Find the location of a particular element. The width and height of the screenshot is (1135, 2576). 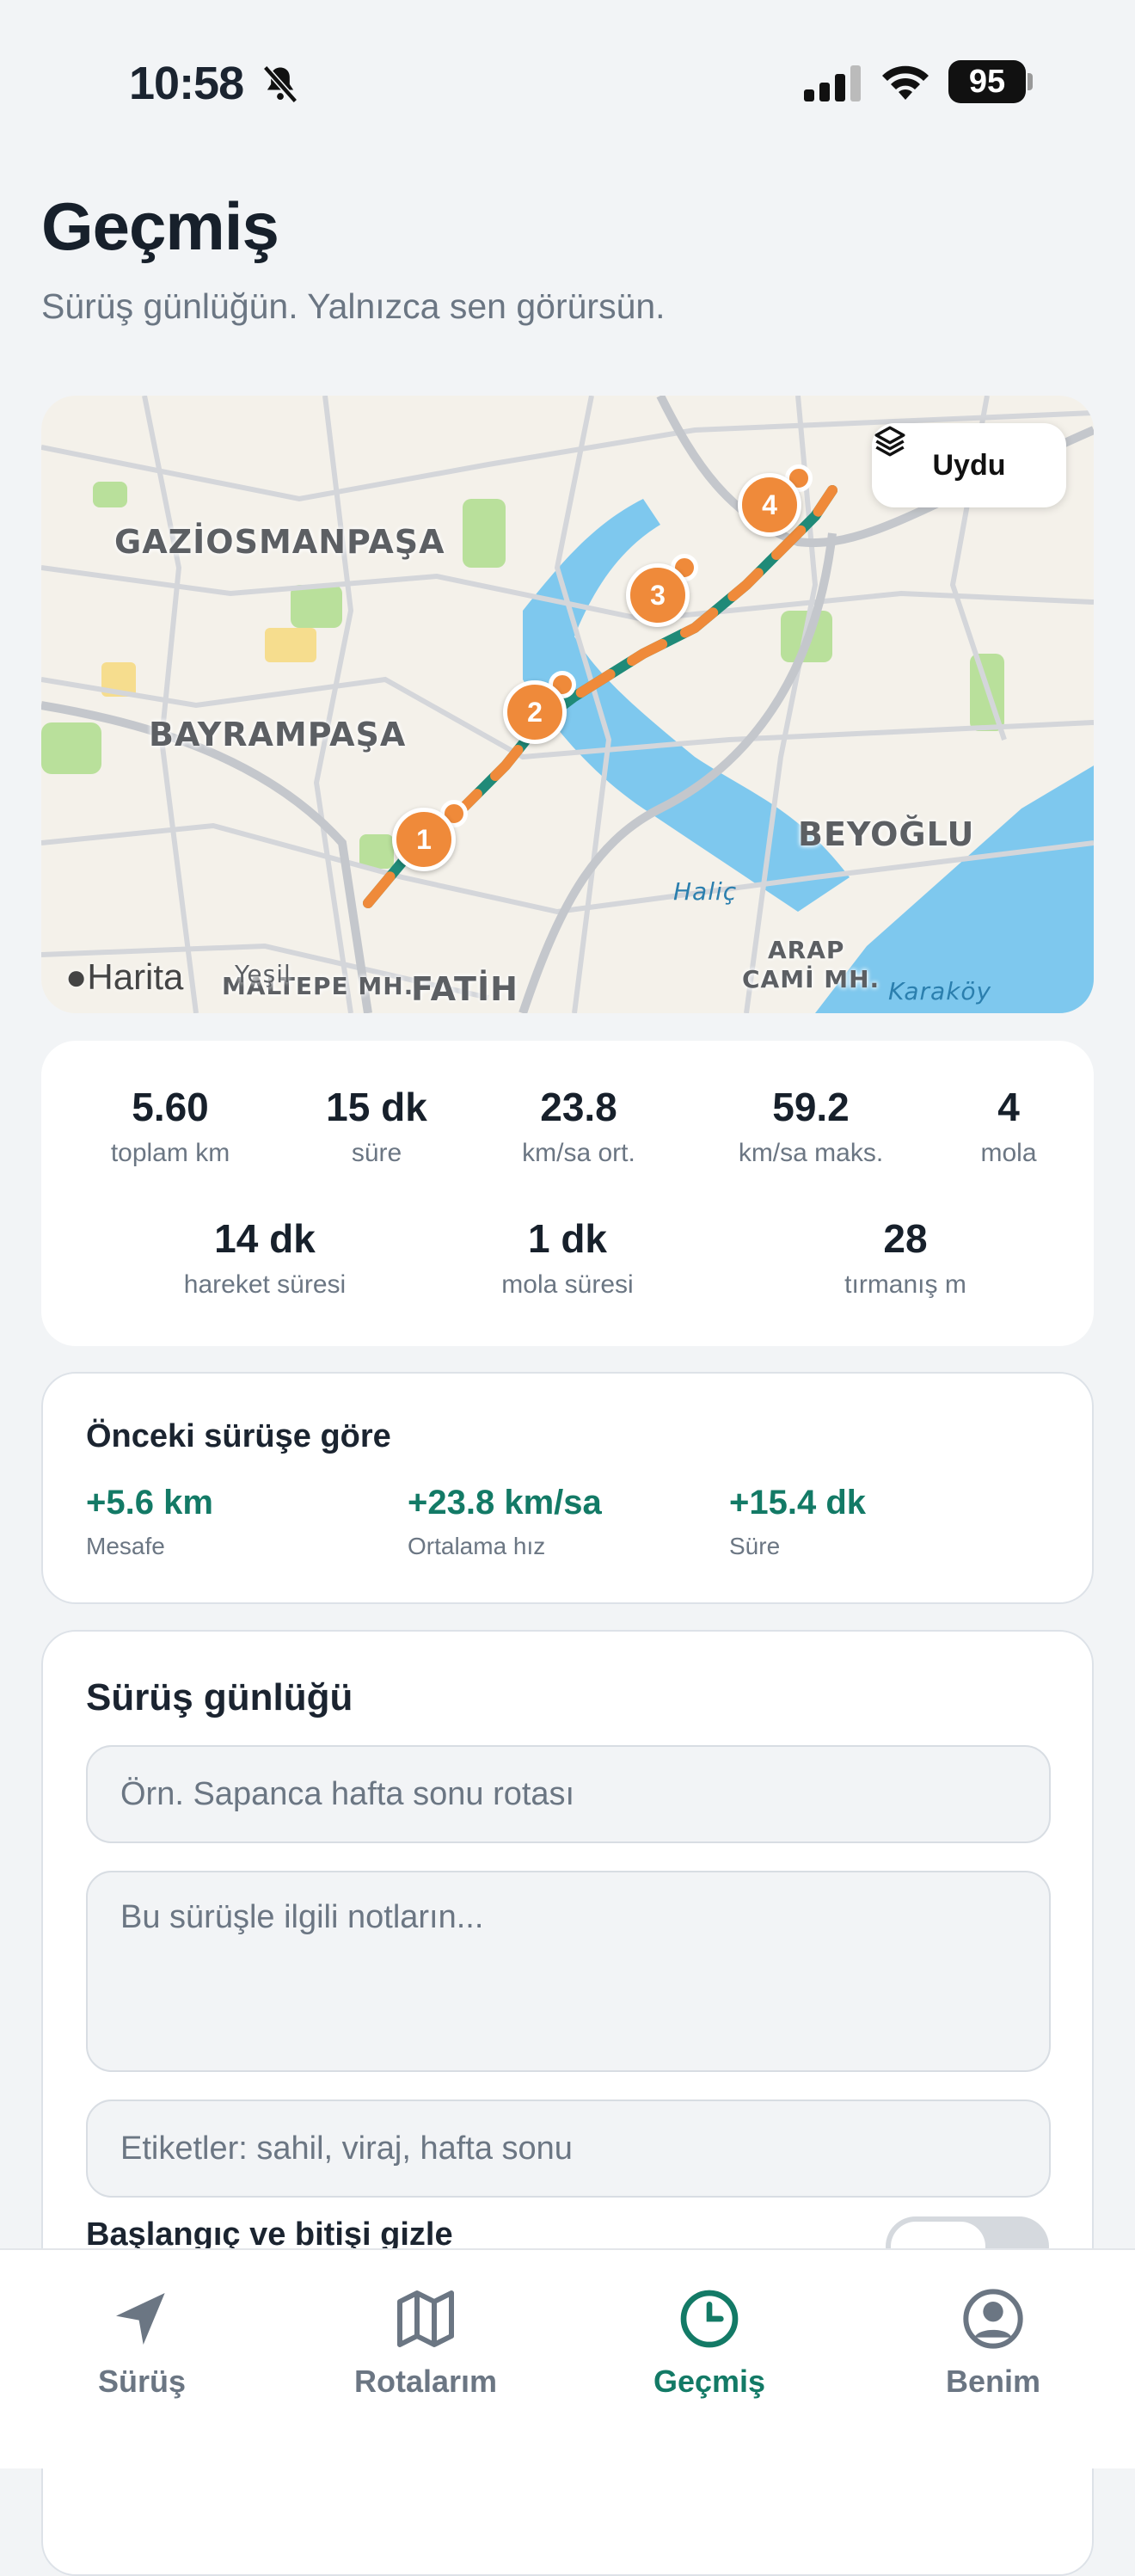

stop-pin-4: 4 is located at coordinates (769, 505).